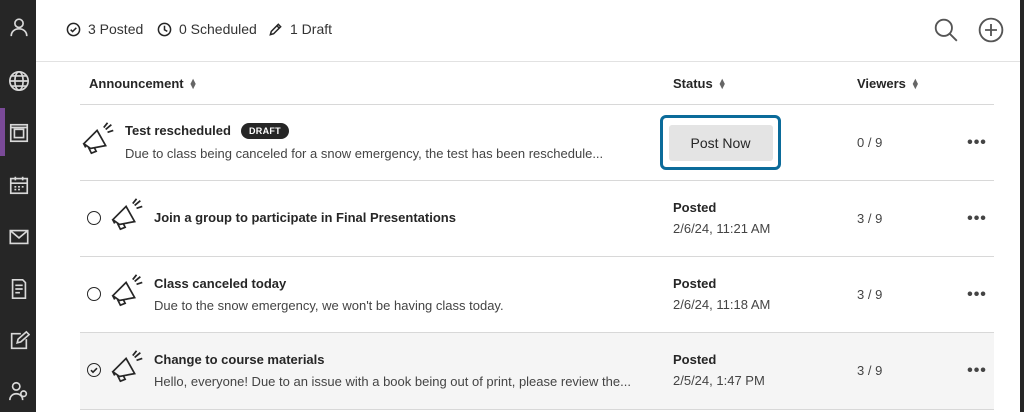  What do you see at coordinates (164, 29) in the screenshot?
I see `clock-icon` at bounding box center [164, 29].